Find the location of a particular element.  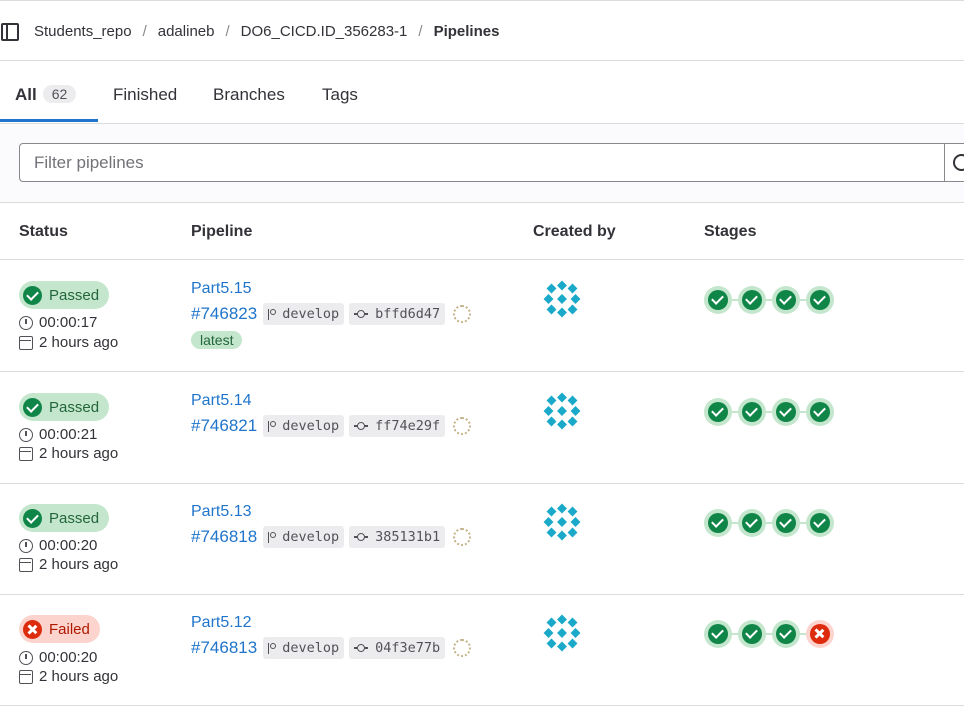

commit-chip: 385131b1 is located at coordinates (397, 537).